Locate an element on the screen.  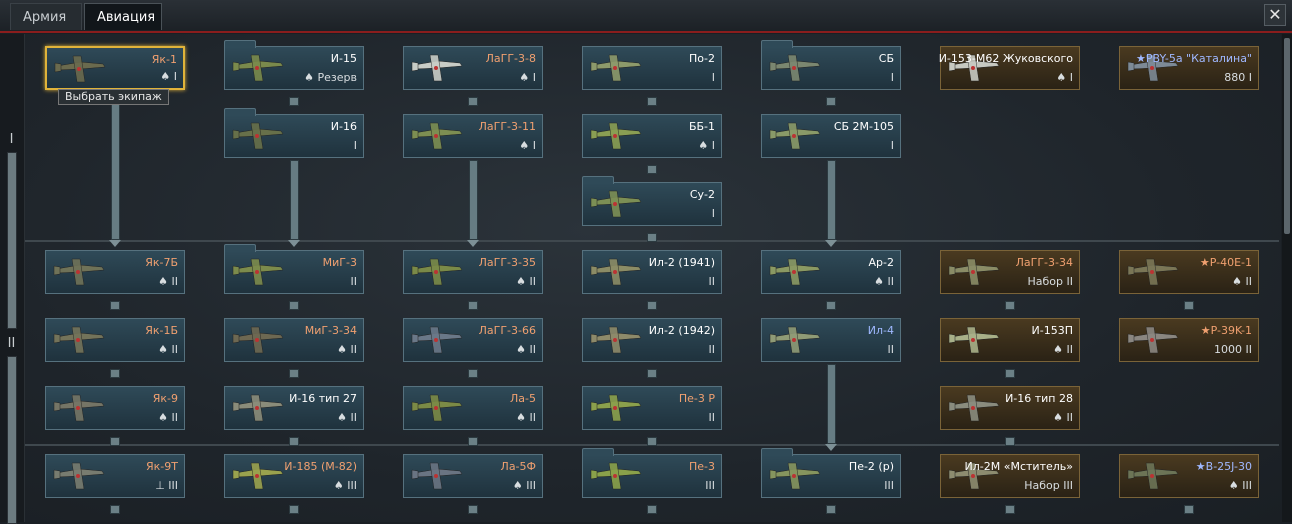
vehicle-card: Як-1Б ♠ II is located at coordinates (115, 340).